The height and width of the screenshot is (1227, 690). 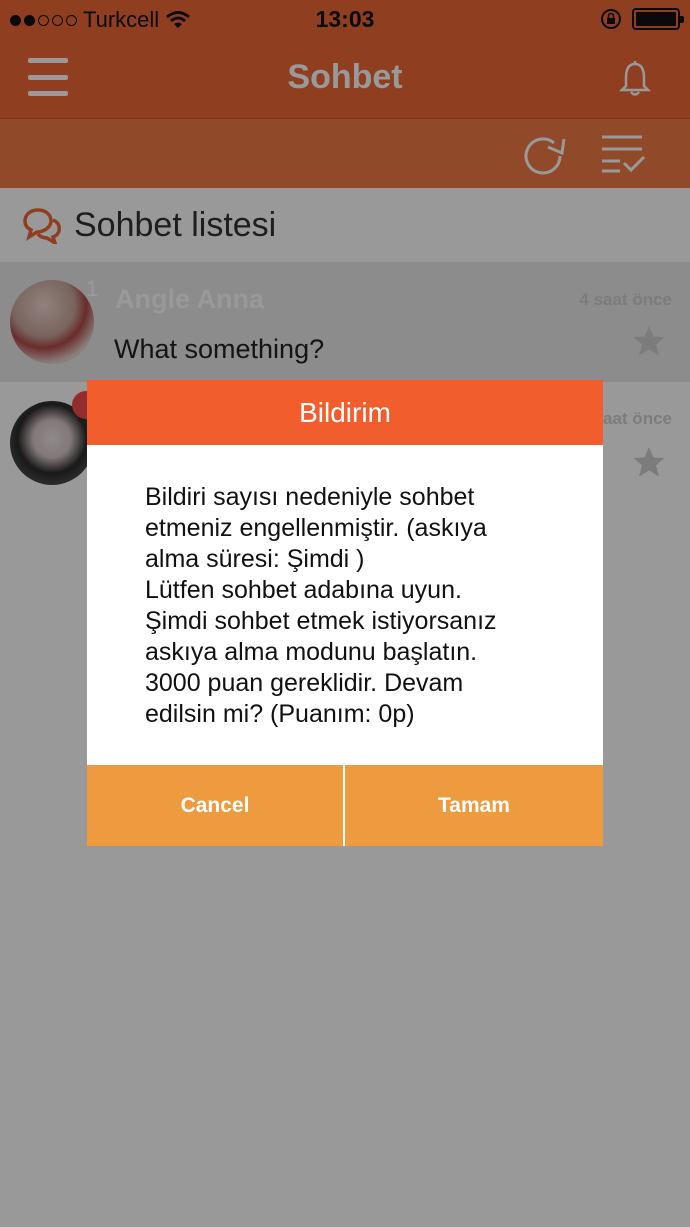 What do you see at coordinates (303, 590) in the screenshot?
I see `dialog-line: Lütfen sohbet adabına uyun.` at bounding box center [303, 590].